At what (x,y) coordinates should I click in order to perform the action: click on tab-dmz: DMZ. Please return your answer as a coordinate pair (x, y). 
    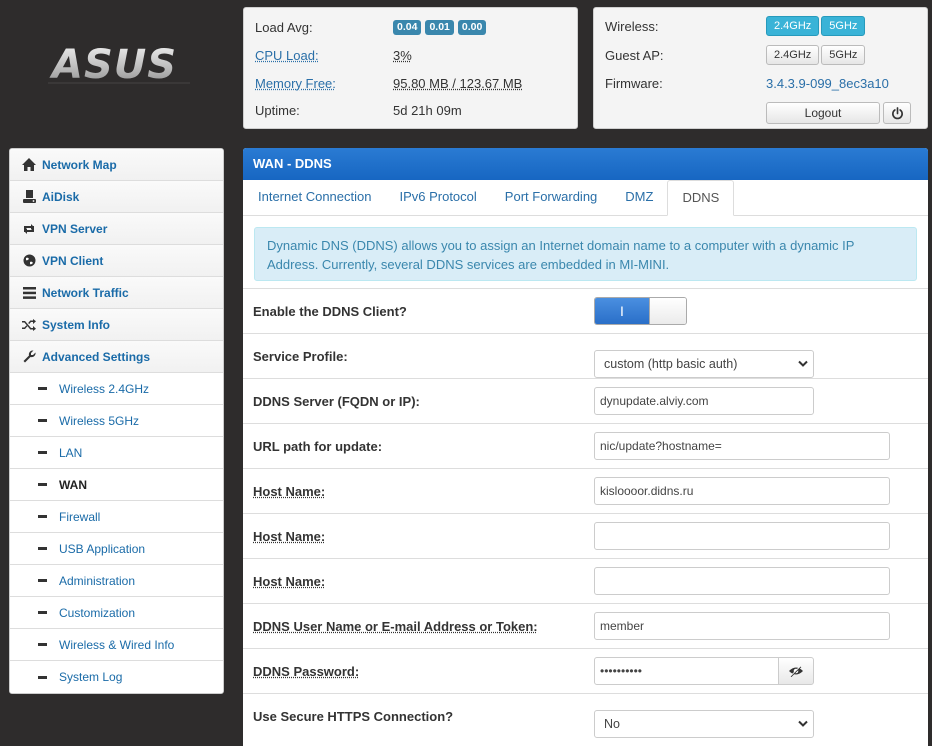
    Looking at the image, I should click on (639, 197).